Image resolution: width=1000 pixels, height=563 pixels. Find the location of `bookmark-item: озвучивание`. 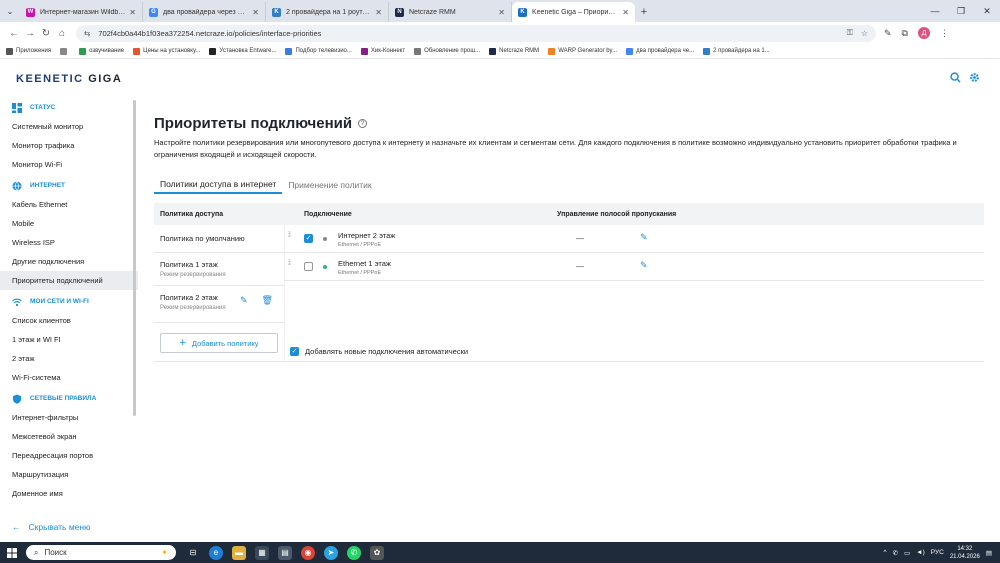

bookmark-item: озвучивание is located at coordinates (101, 51).